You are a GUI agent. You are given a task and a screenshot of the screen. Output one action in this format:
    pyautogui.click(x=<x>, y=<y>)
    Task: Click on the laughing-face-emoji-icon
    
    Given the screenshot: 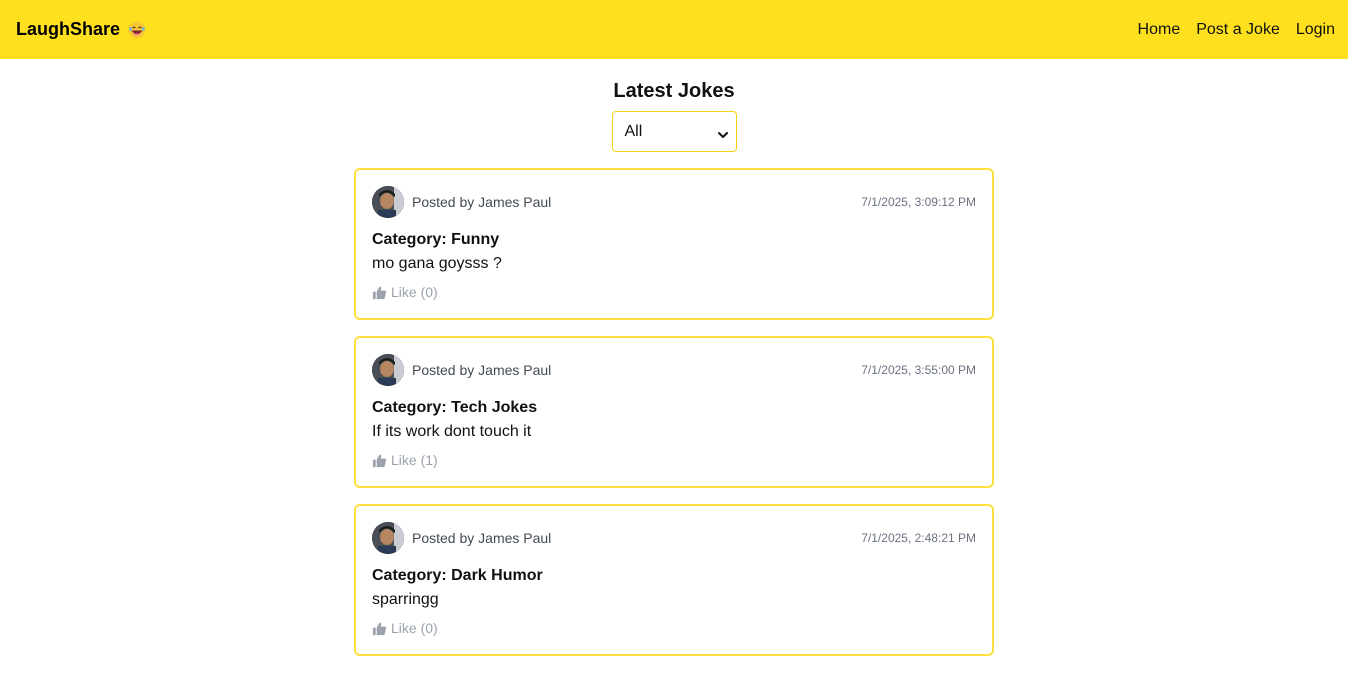 What is the action you would take?
    pyautogui.click(x=137, y=30)
    